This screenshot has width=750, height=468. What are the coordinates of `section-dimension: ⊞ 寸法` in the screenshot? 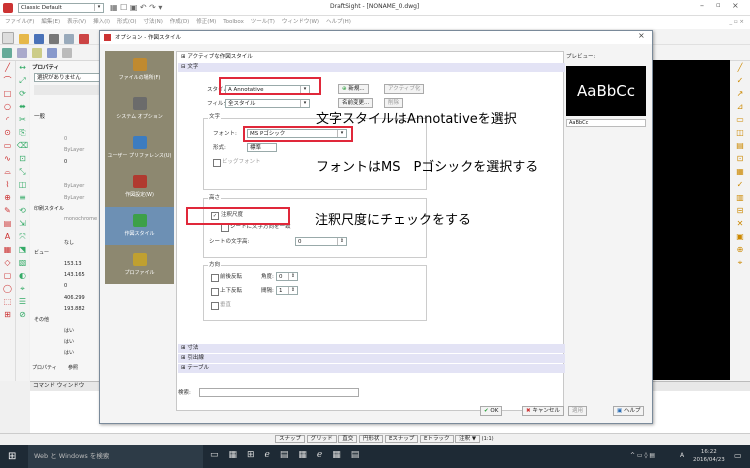 It's located at (371, 348).